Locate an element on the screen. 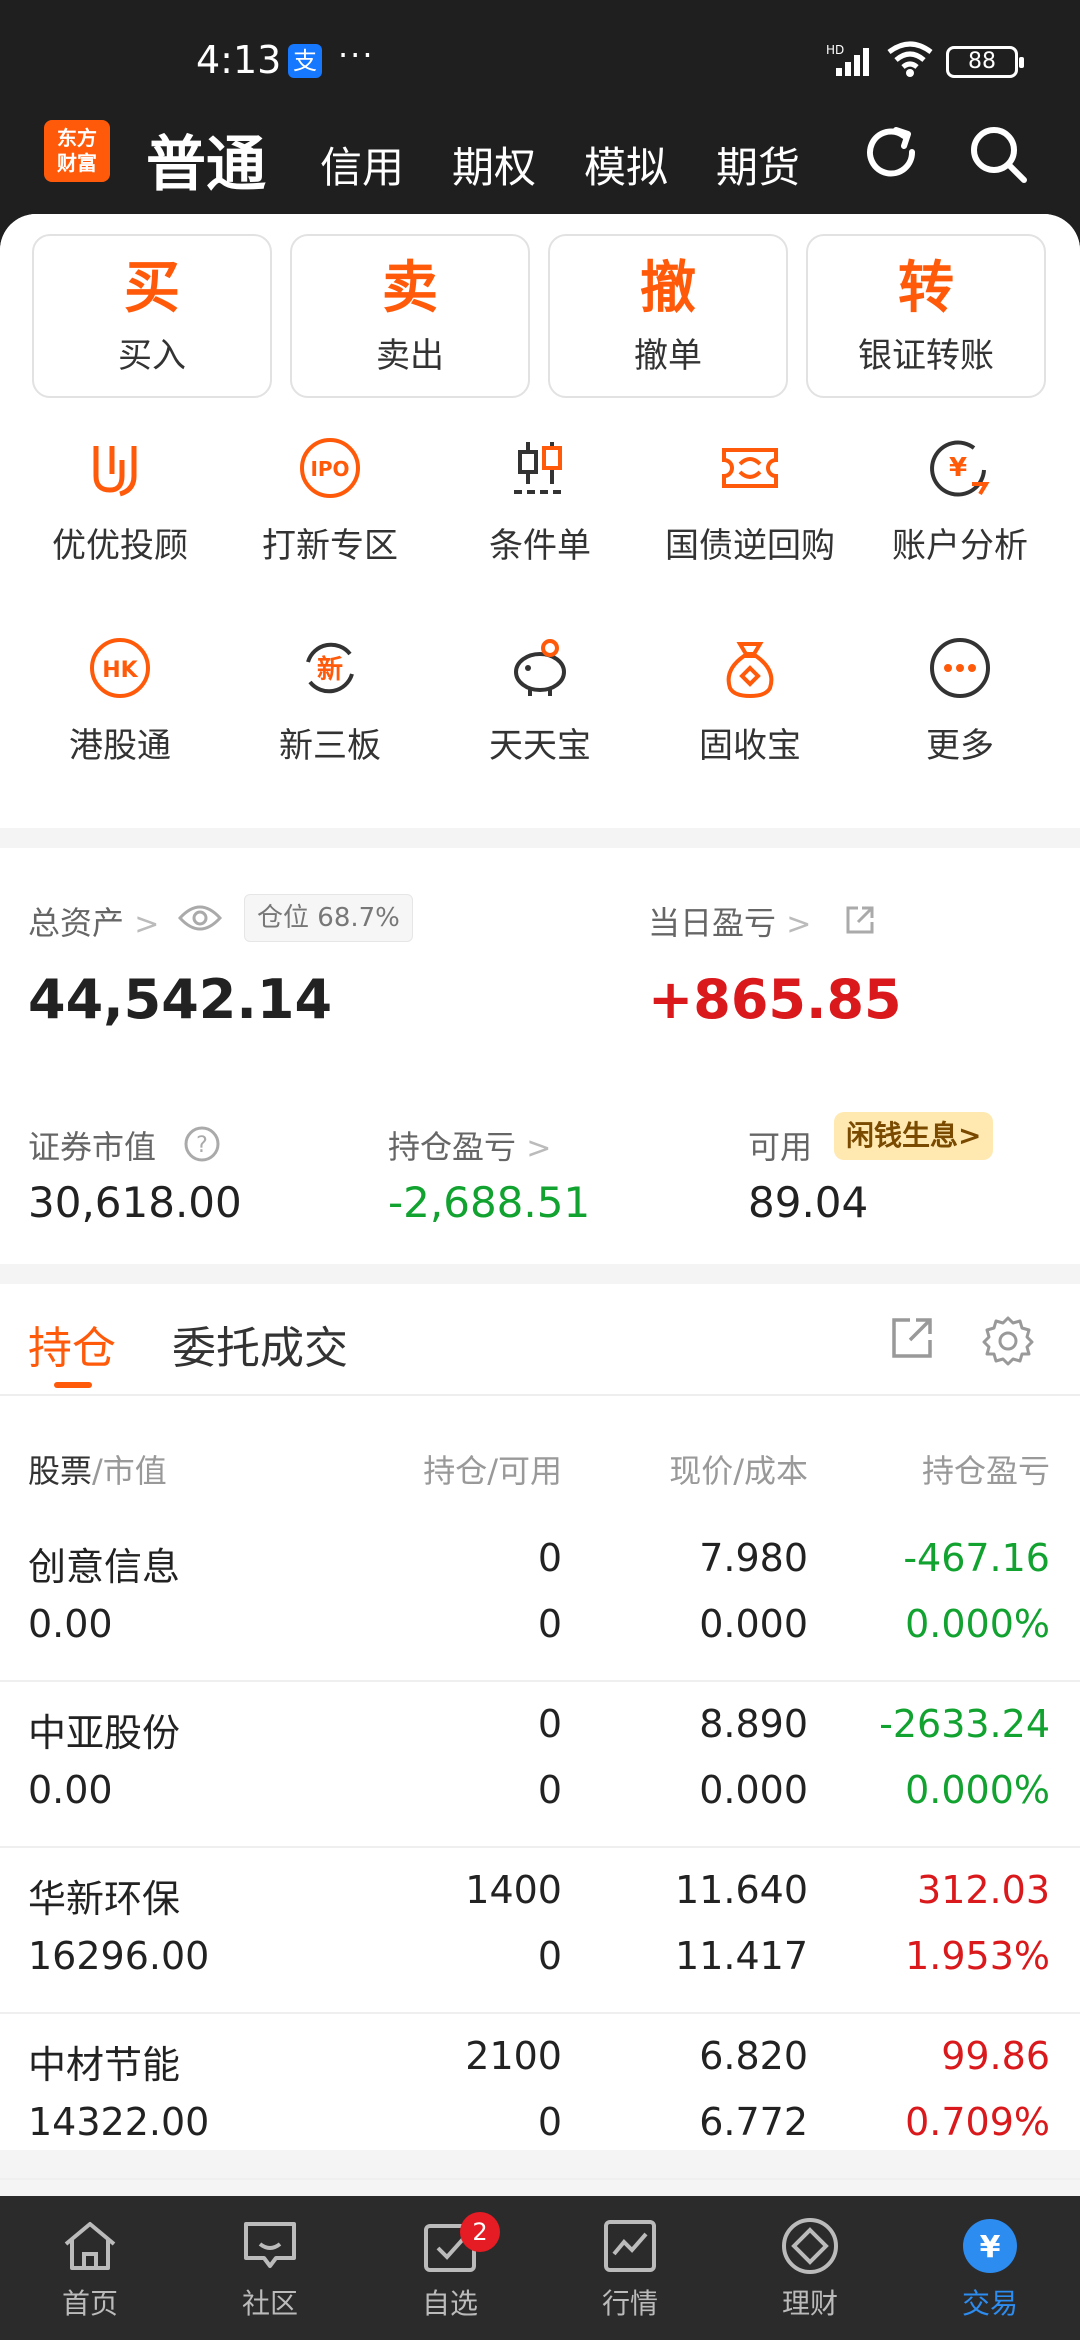 The image size is (1080, 2340). ipo-icon: IPO is located at coordinates (330, 468).